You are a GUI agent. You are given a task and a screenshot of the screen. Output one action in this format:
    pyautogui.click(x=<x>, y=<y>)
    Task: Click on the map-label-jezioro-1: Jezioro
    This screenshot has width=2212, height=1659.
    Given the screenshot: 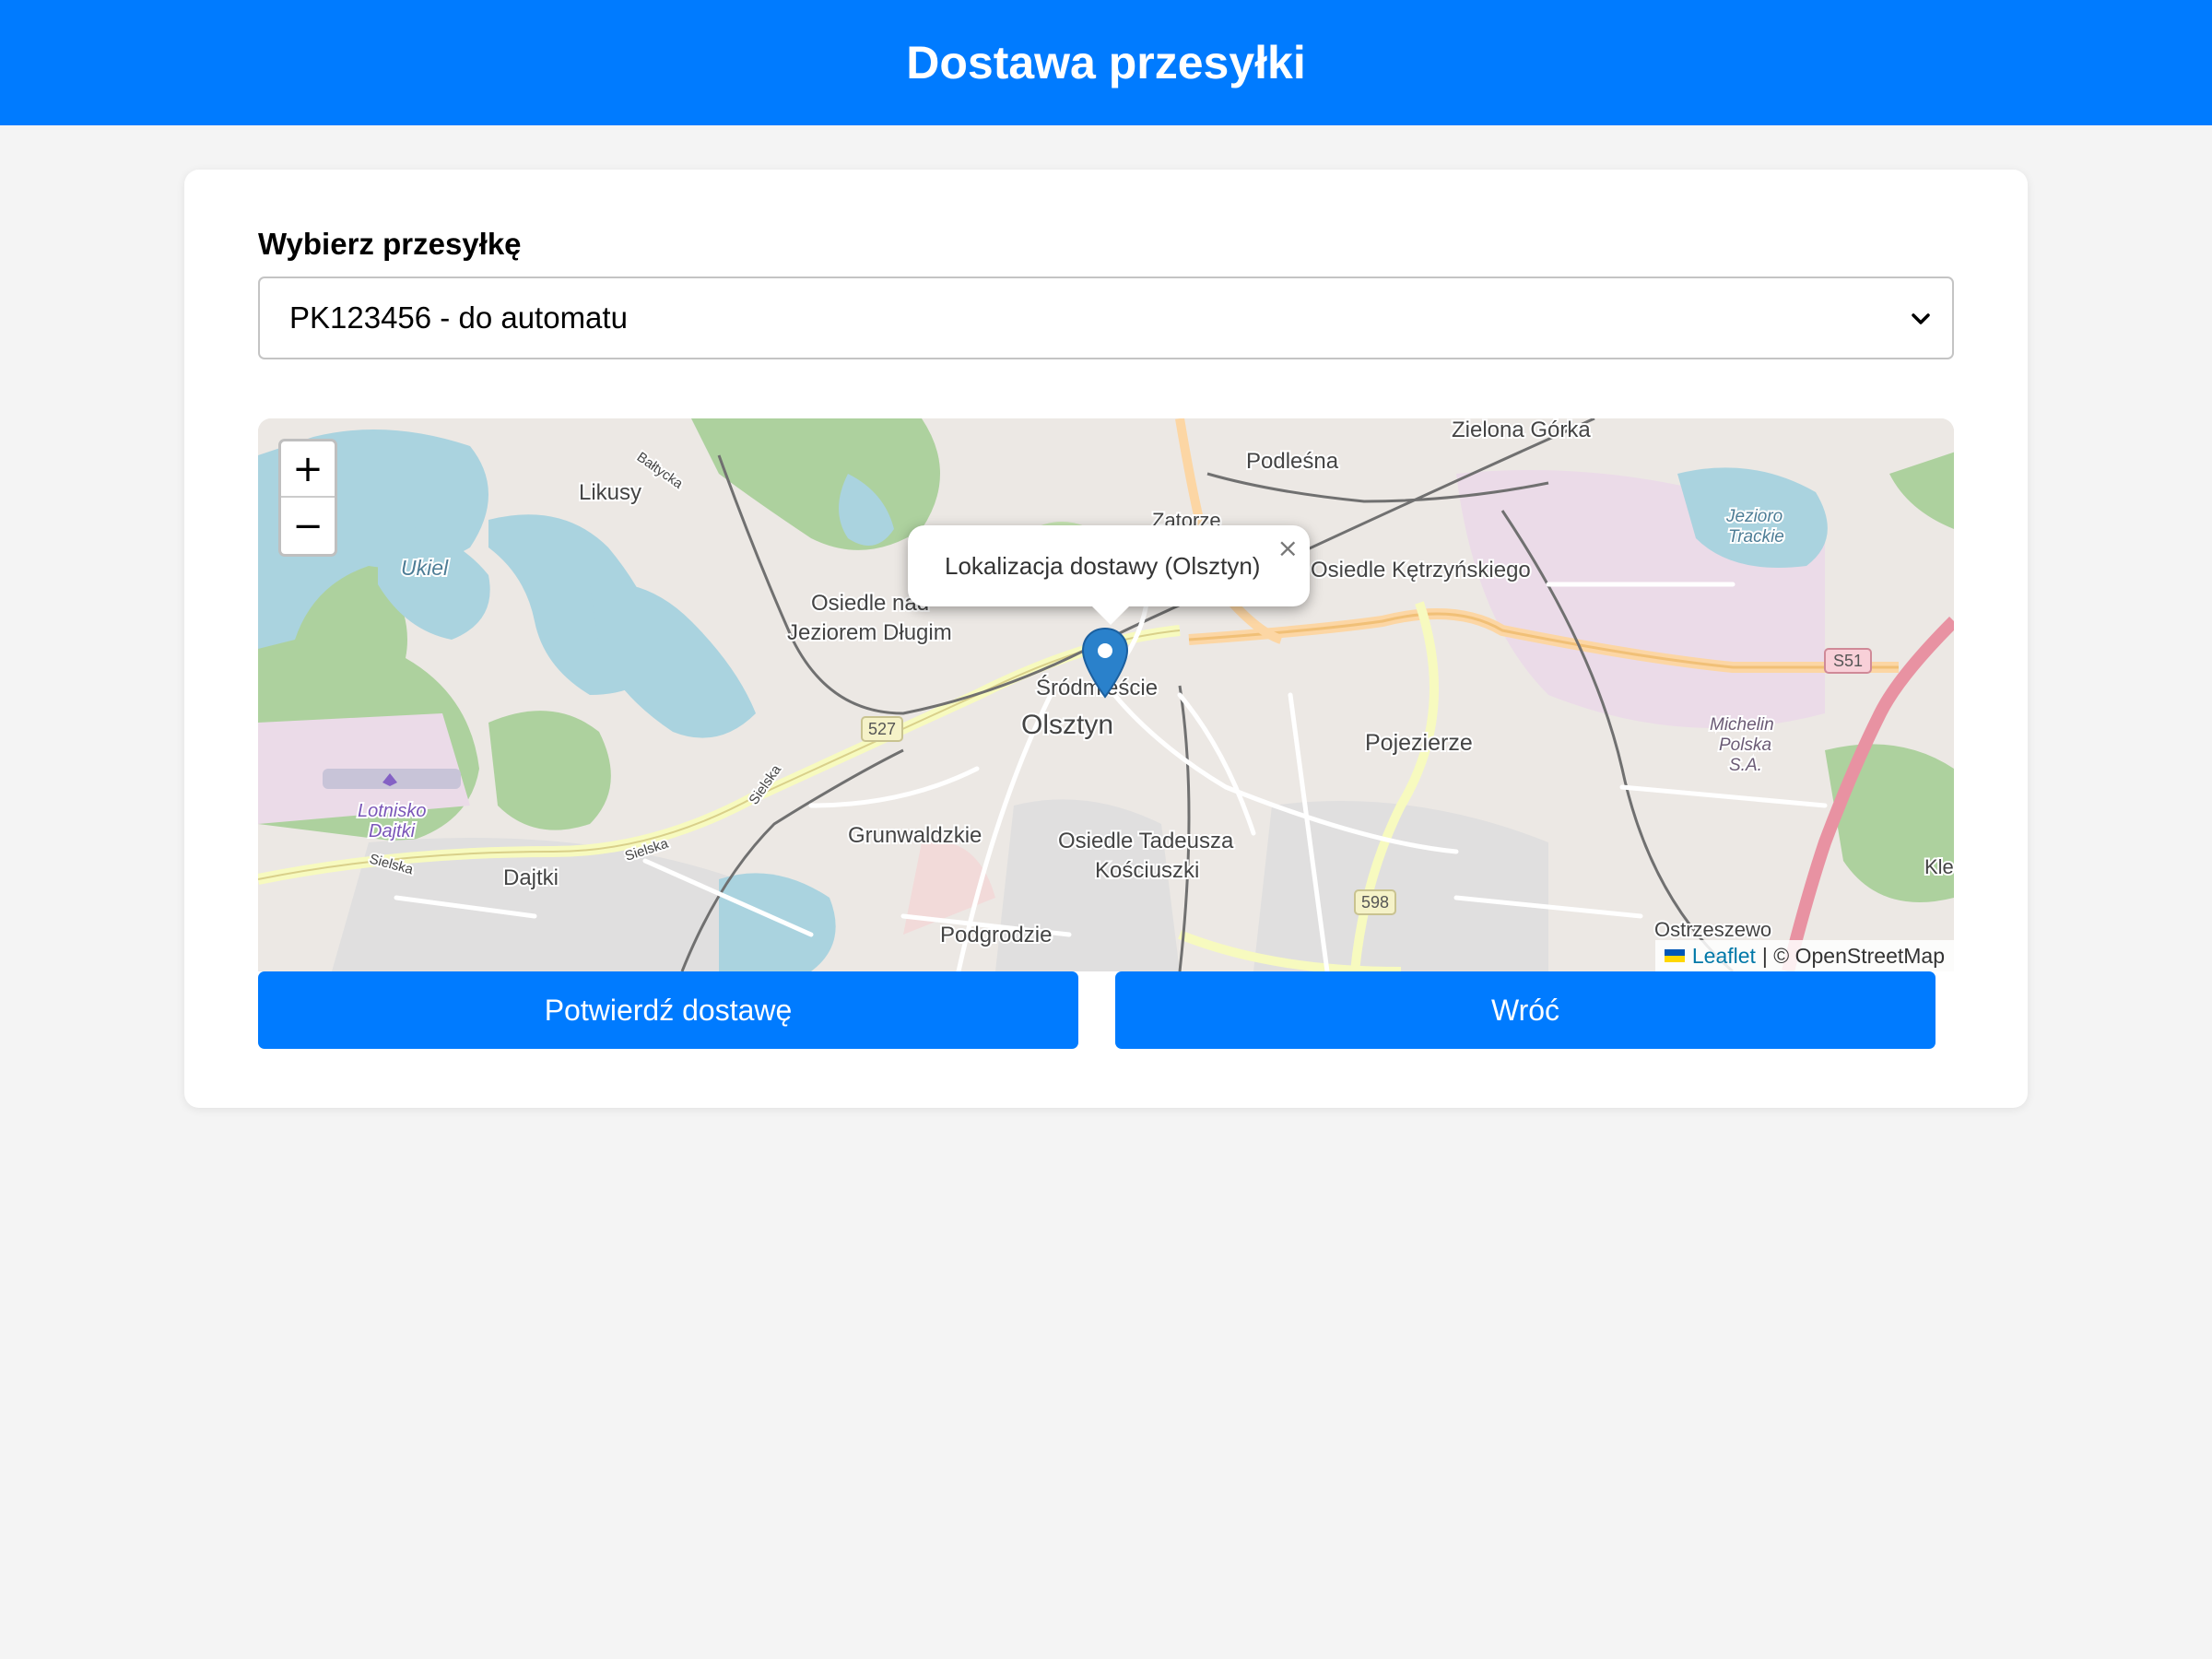 What is the action you would take?
    pyautogui.click(x=1754, y=516)
    